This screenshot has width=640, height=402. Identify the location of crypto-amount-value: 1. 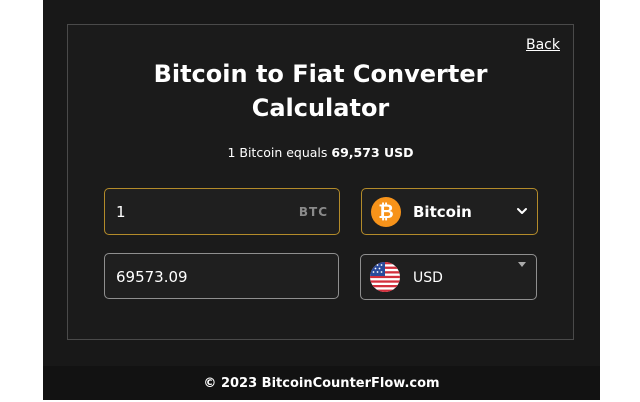
(121, 212).